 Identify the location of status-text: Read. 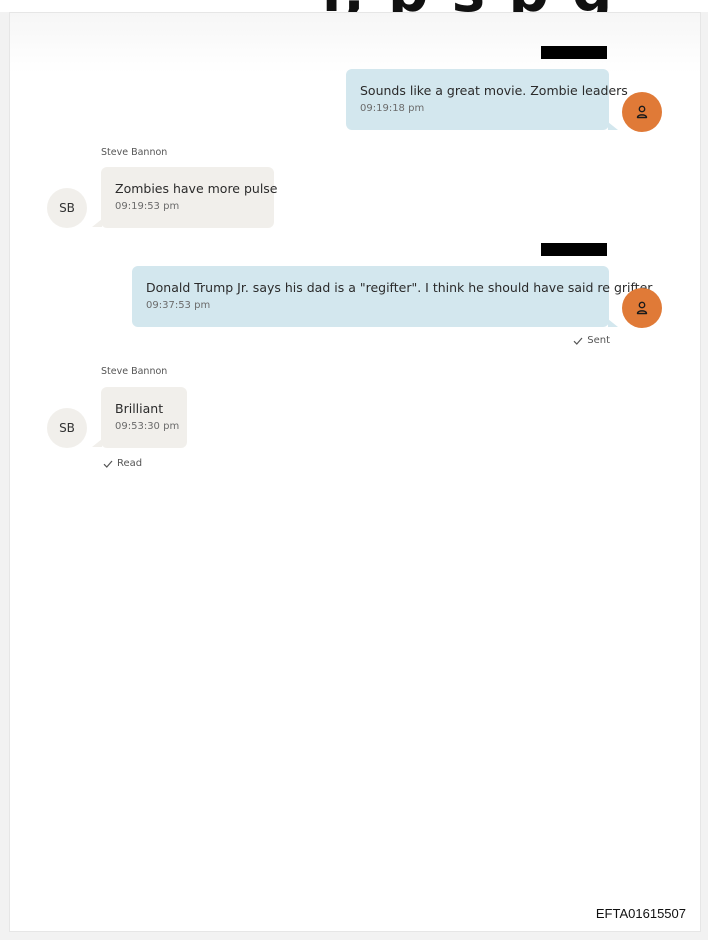
(130, 463).